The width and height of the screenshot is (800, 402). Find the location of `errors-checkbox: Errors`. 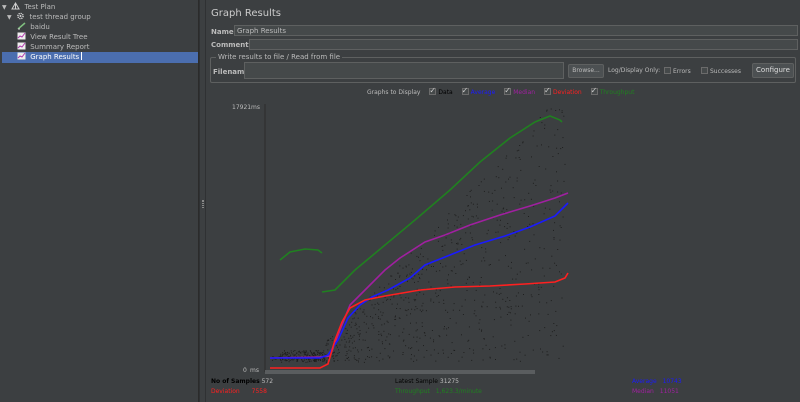

errors-checkbox: Errors is located at coordinates (677, 71).